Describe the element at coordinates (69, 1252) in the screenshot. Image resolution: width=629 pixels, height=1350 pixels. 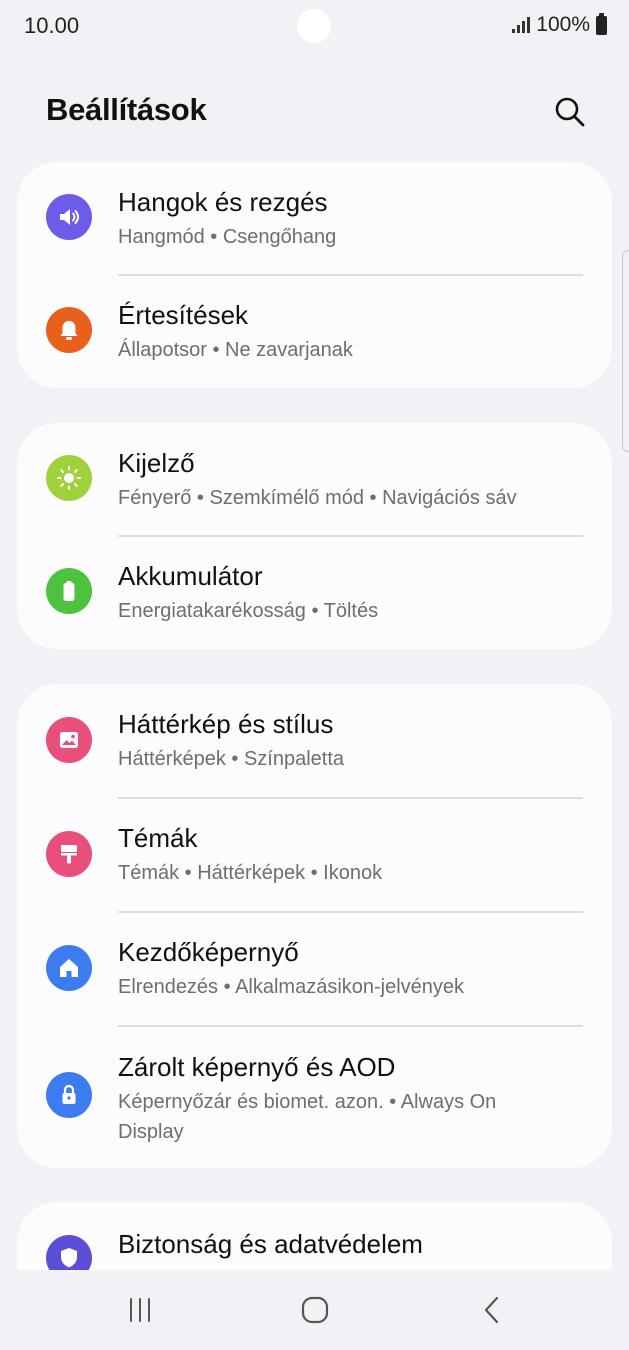
I see `shield-icon` at that location.